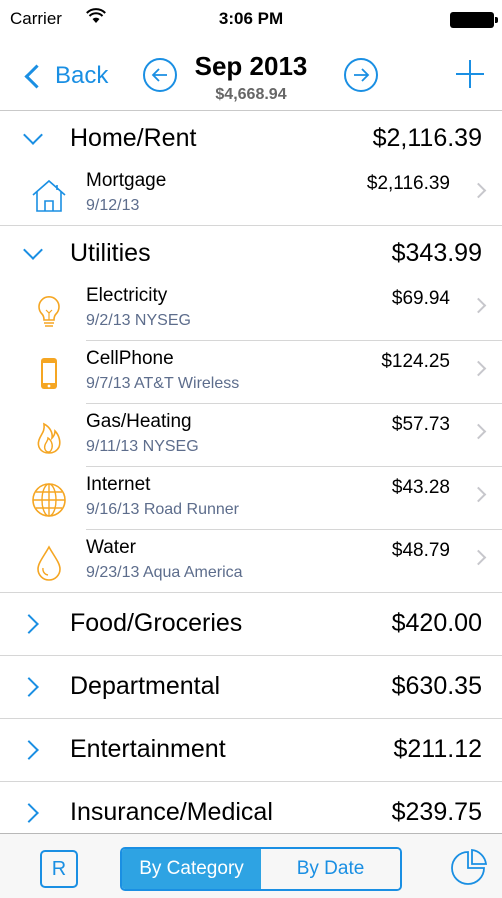  Describe the element at coordinates (436, 686) in the screenshot. I see `category-amount: $630.35` at that location.